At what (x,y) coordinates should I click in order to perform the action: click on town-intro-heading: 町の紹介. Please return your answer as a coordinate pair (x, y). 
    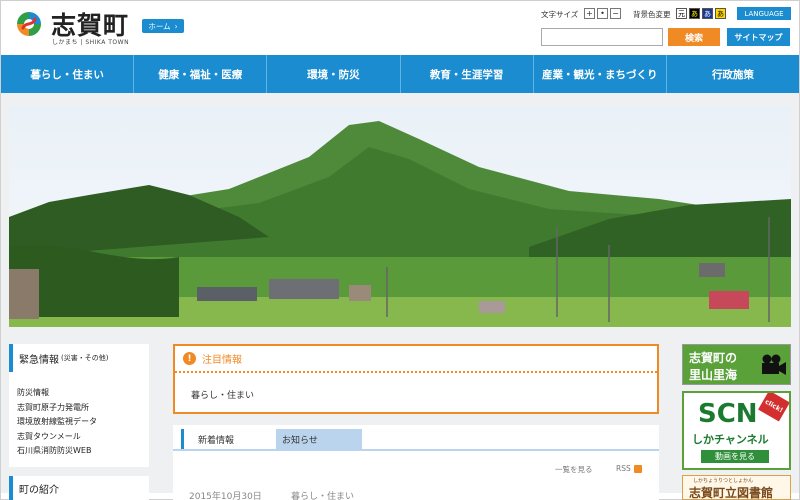
    Looking at the image, I should click on (79, 488).